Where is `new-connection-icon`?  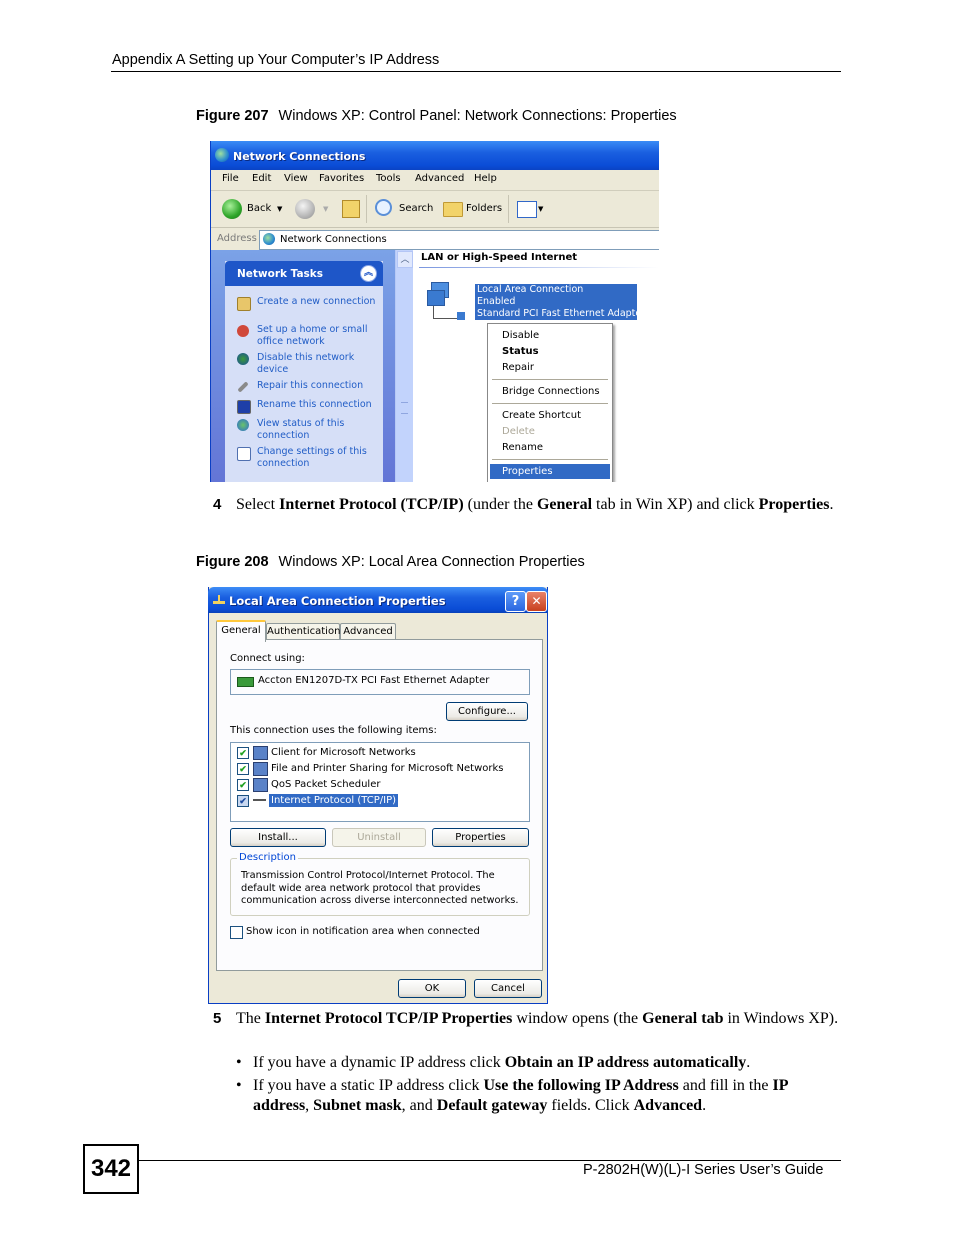
new-connection-icon is located at coordinates (244, 304).